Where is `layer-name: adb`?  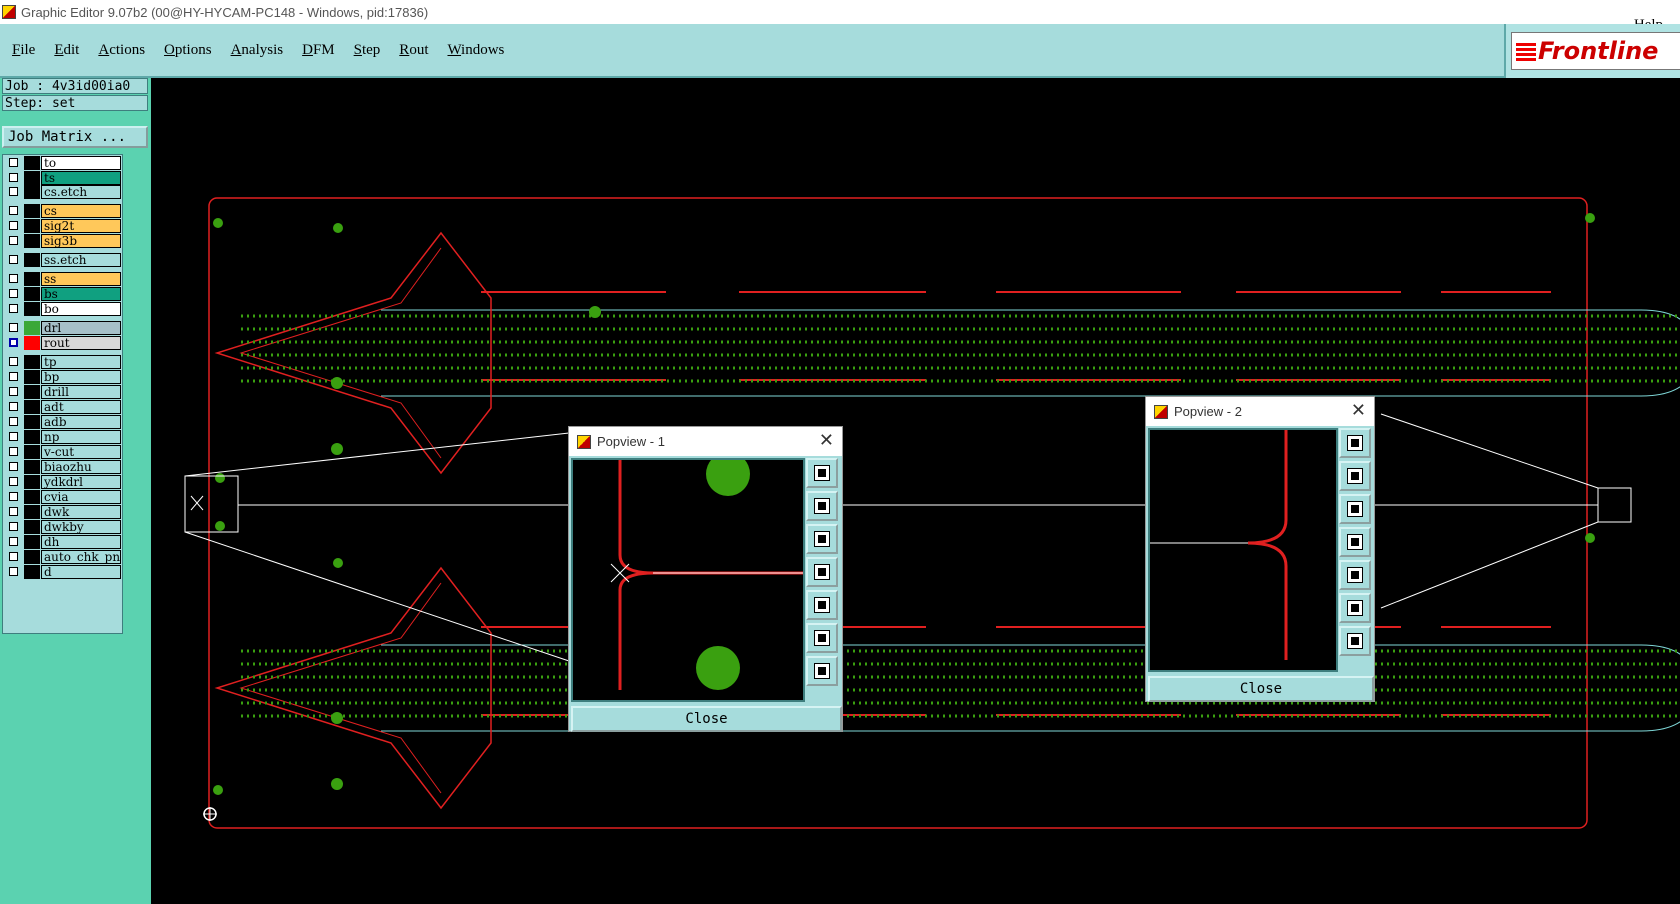 layer-name: adb is located at coordinates (81, 422).